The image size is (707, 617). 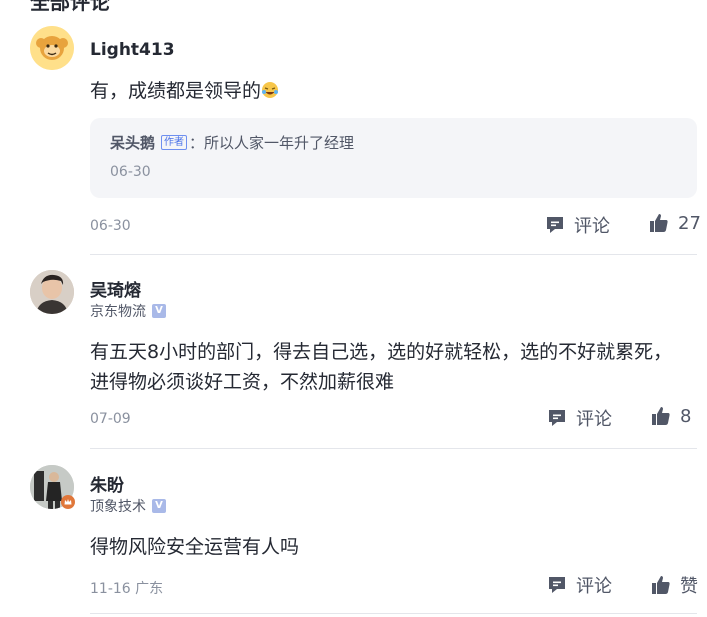 I want to click on comment-text-content: 有，成绩都是领导的, so click(x=176, y=91).